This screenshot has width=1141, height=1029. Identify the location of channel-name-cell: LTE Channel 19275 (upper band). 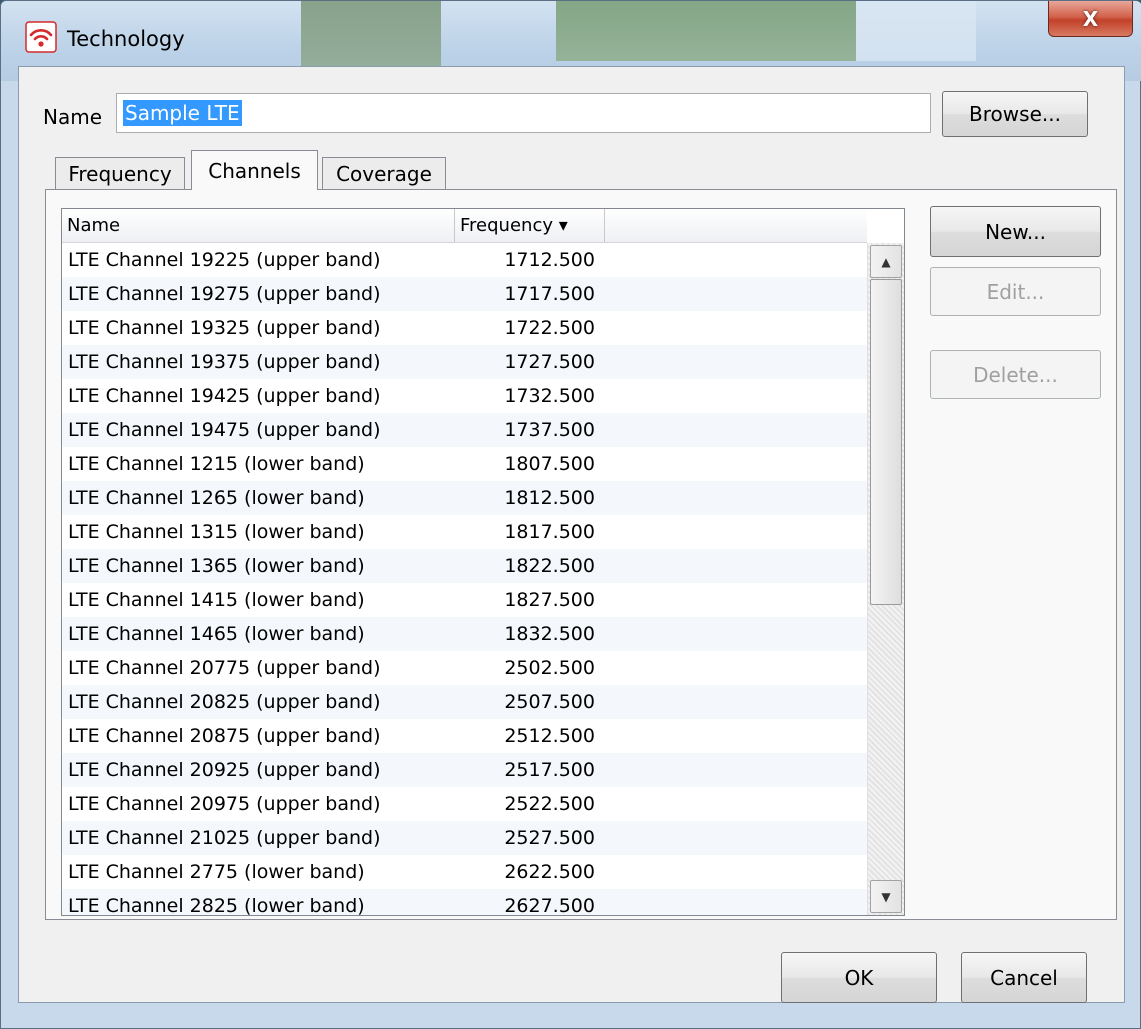
(224, 294).